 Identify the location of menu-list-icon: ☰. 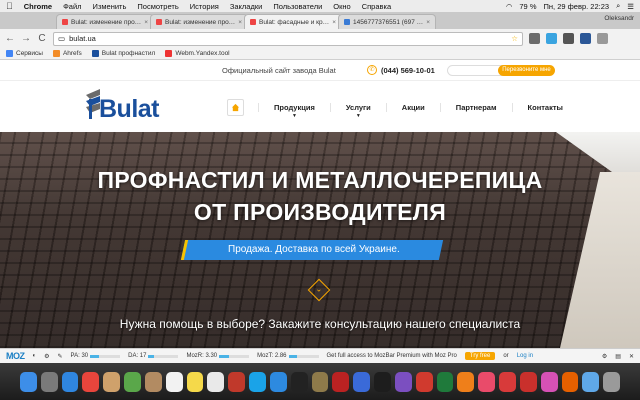
(630, 6).